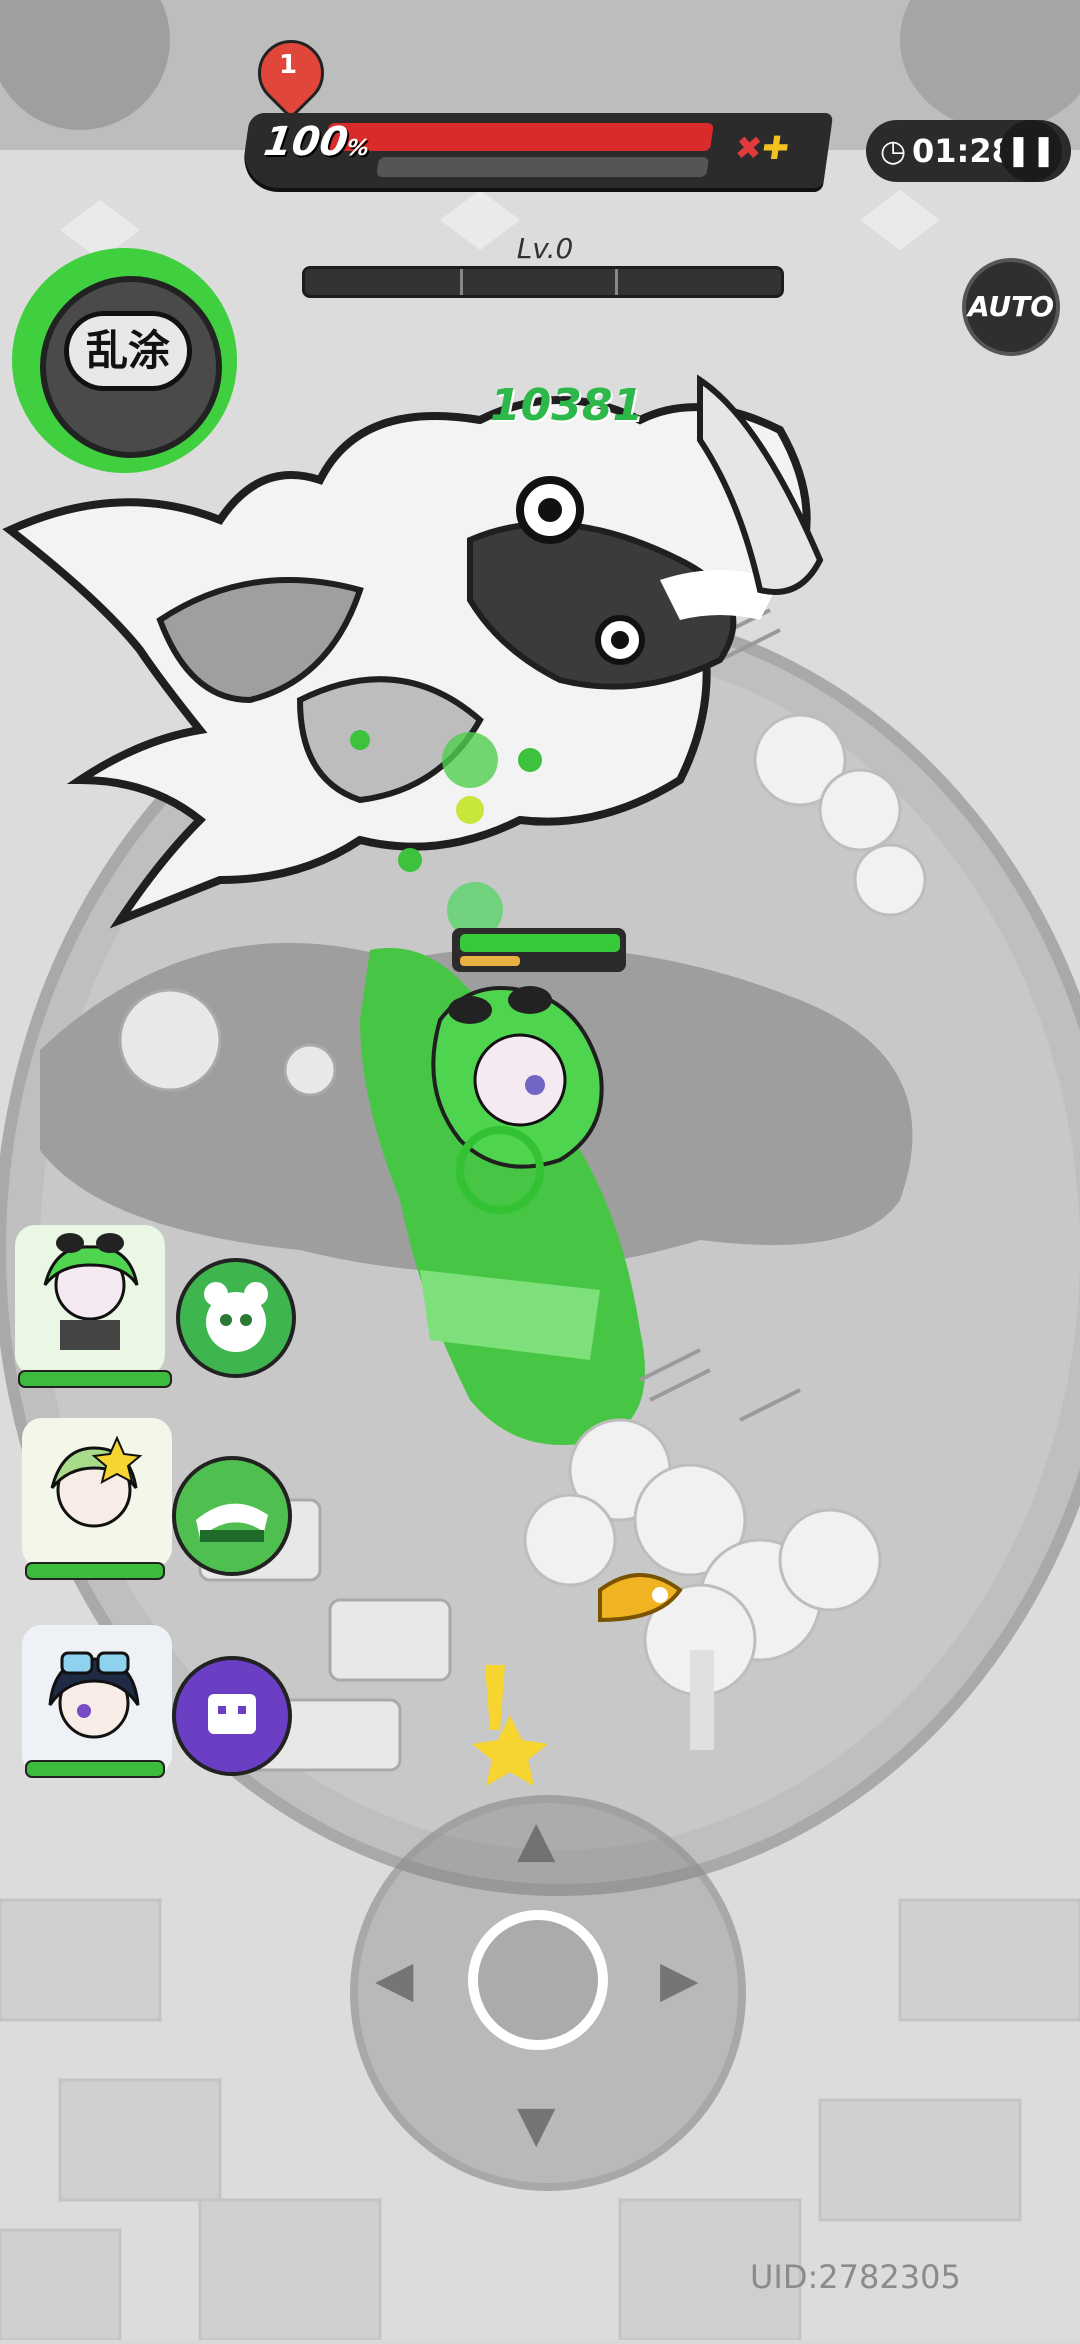  What do you see at coordinates (543, 282) in the screenshot?
I see `exp-bar` at bounding box center [543, 282].